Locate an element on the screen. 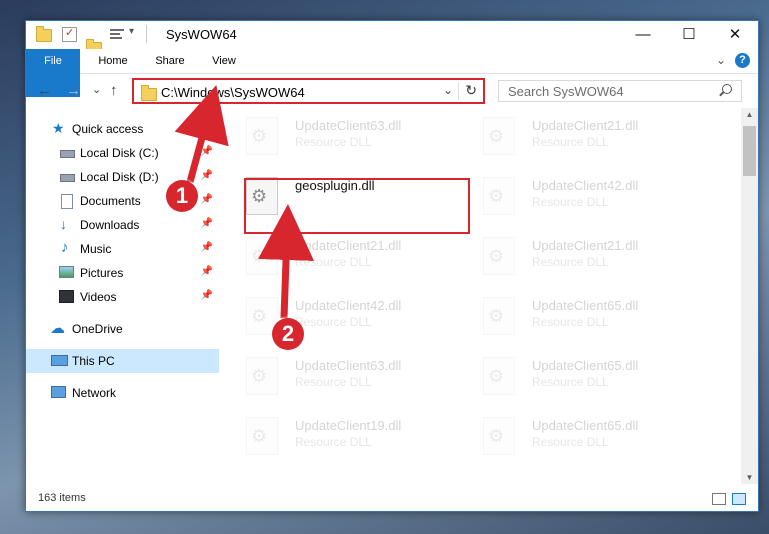 This screenshot has height=534, width=769. folder-icon is located at coordinates (149, 93).